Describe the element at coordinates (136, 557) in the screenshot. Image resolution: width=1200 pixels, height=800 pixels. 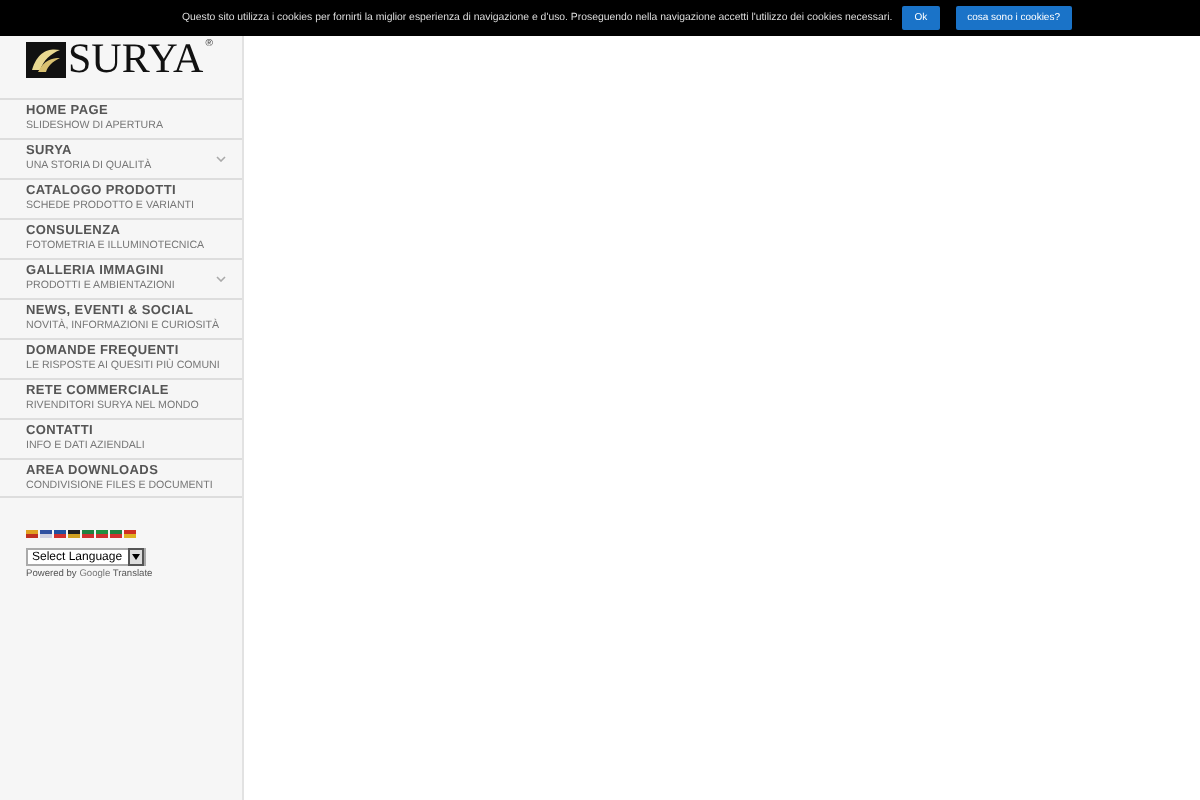
I see `dropdown-arrow-icon` at that location.